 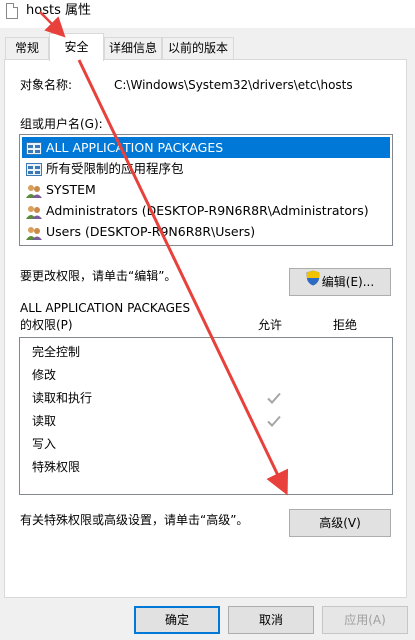 I want to click on permission-row-special: 特殊权限, so click(x=56, y=467).